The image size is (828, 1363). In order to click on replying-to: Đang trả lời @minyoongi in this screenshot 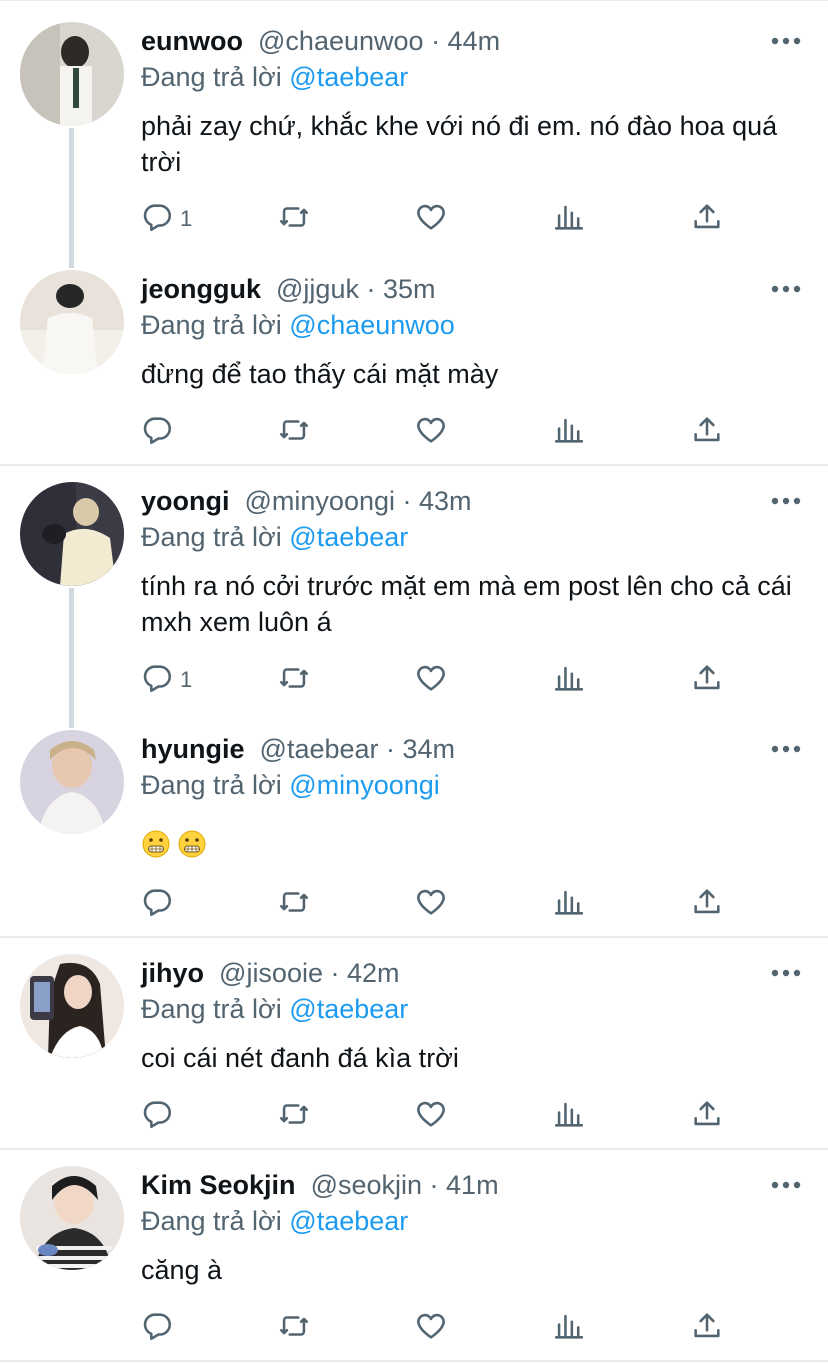, I will do `click(290, 785)`.